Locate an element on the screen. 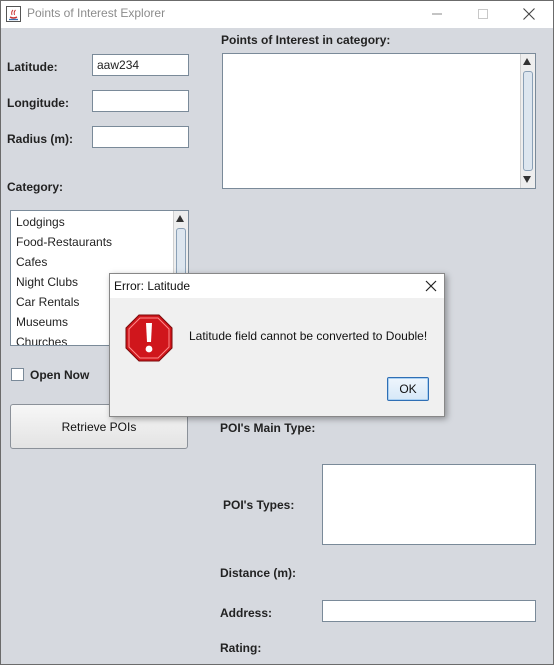  latitude-field: aaw234 is located at coordinates (140, 65).